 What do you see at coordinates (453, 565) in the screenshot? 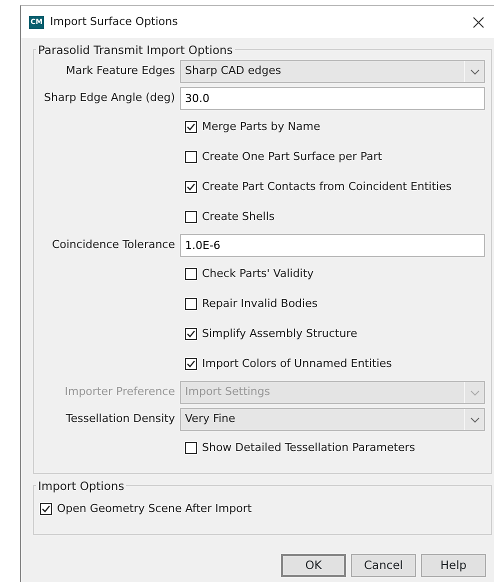
I see `dialog-button: Help` at bounding box center [453, 565].